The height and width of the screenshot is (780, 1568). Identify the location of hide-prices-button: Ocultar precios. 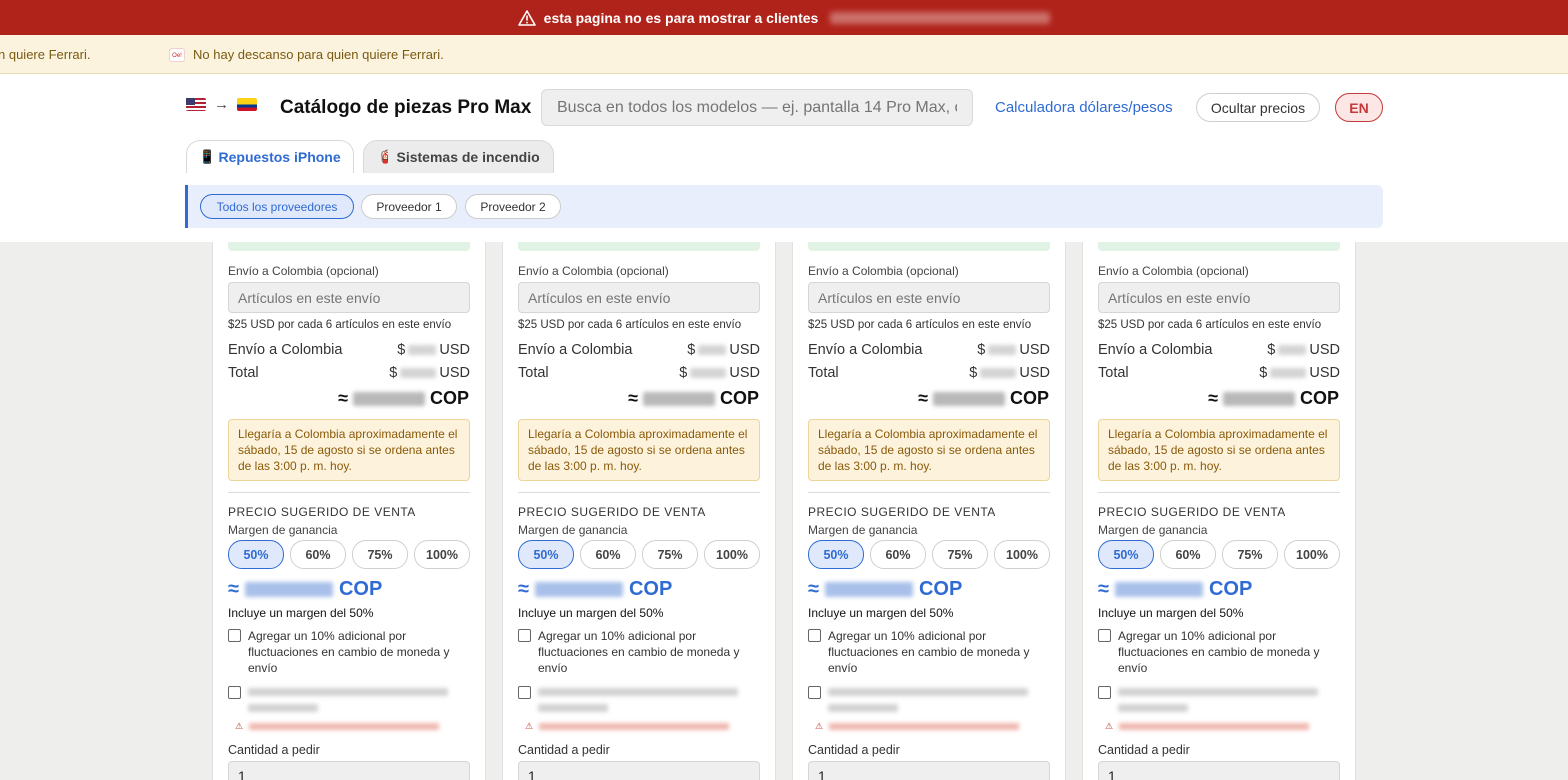
(1258, 107).